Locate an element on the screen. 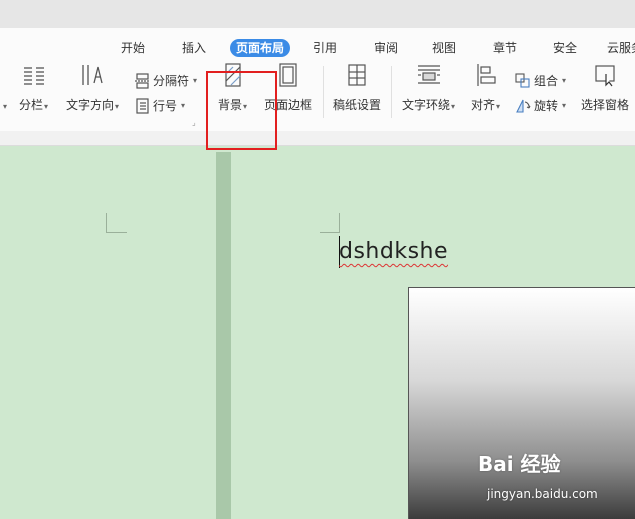 This screenshot has width=635, height=519. title-bar is located at coordinates (317, 14).